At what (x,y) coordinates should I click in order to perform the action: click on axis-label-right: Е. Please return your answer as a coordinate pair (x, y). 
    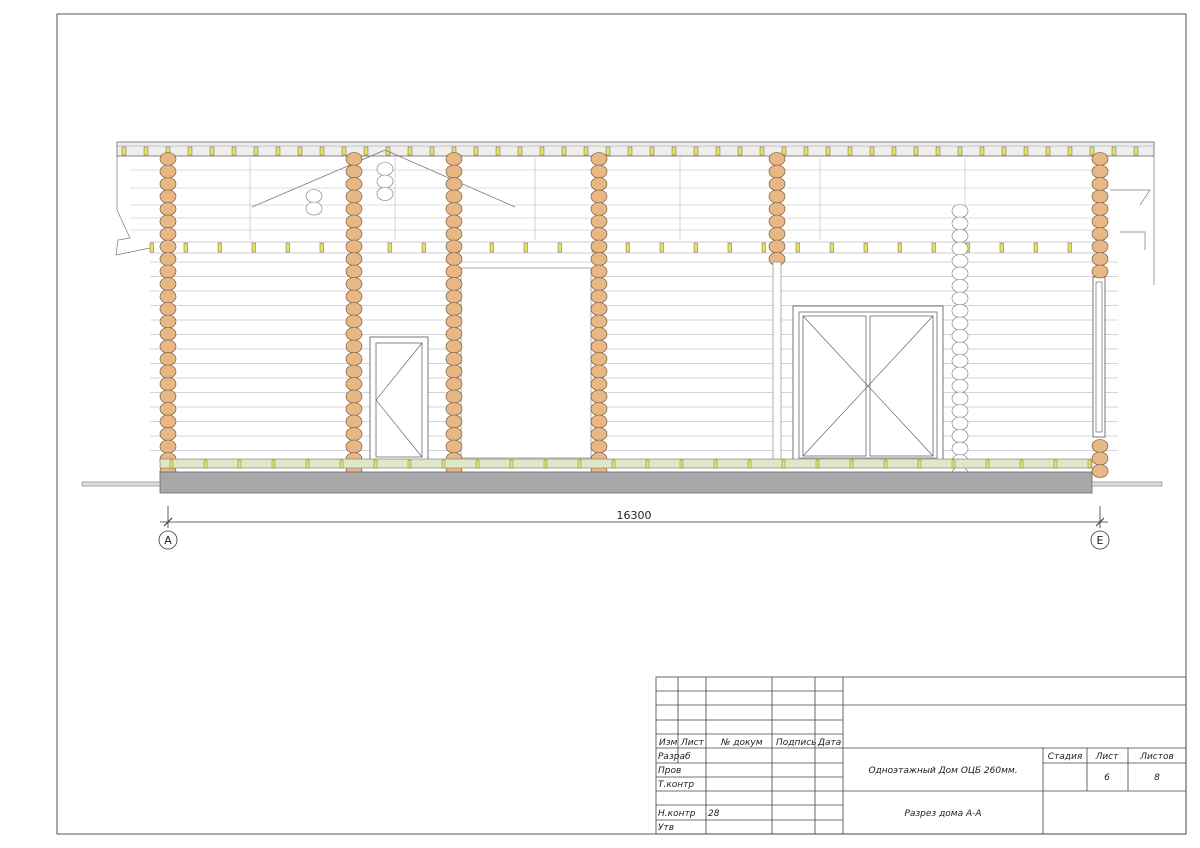
    Looking at the image, I should click on (1100, 540).